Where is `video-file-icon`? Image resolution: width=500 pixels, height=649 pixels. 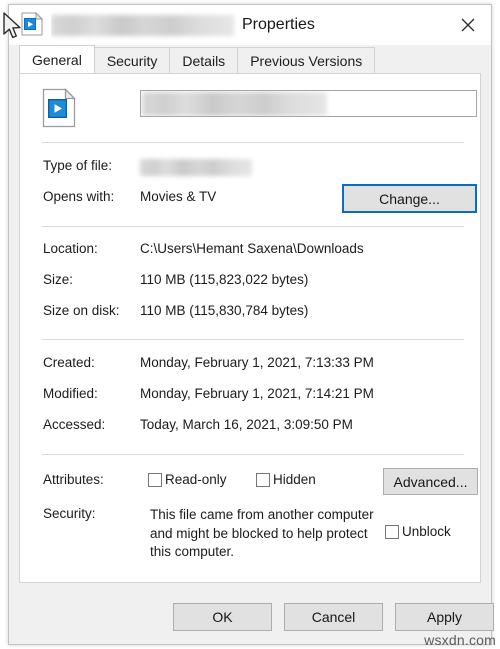
video-file-icon is located at coordinates (32, 23).